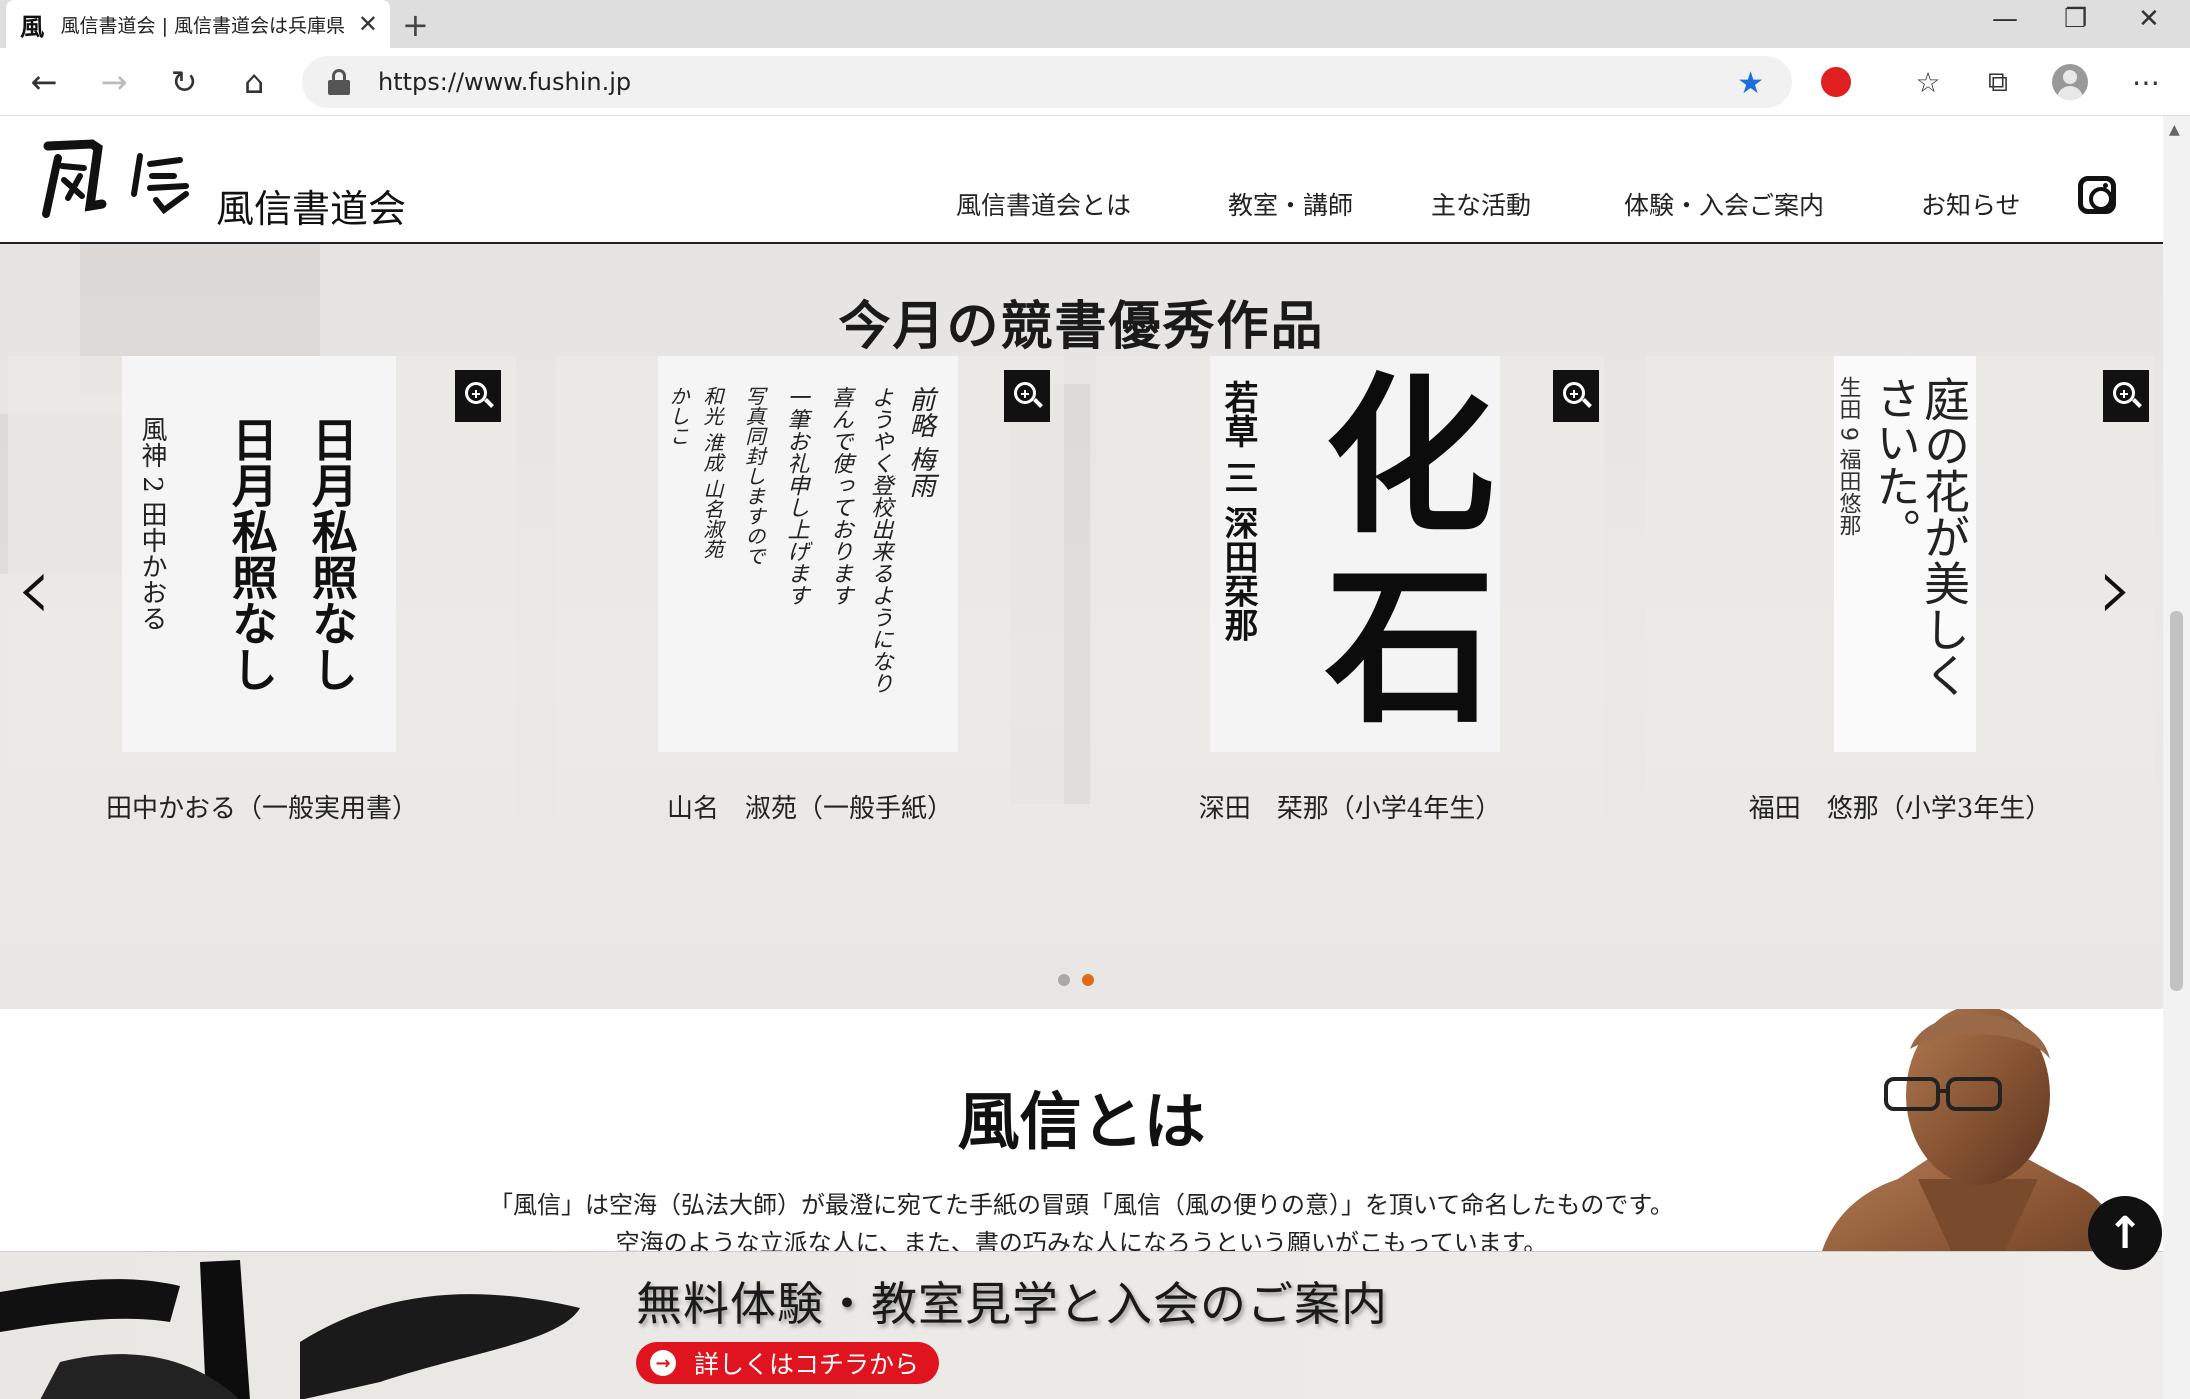 This screenshot has height=1399, width=2190. I want to click on scroll-up-arrow-icon: ▲, so click(2174, 130).